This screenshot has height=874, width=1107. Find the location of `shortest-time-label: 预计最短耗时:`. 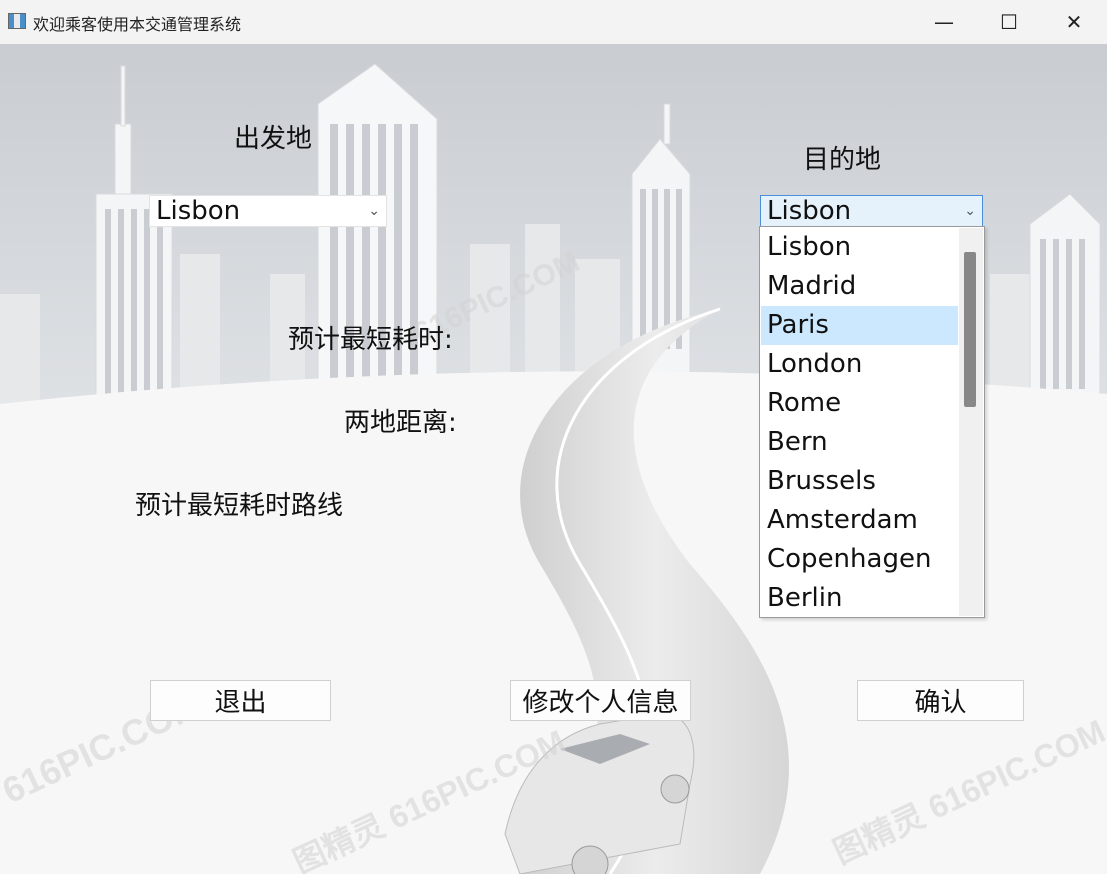

shortest-time-label: 预计最短耗时: is located at coordinates (370, 340).